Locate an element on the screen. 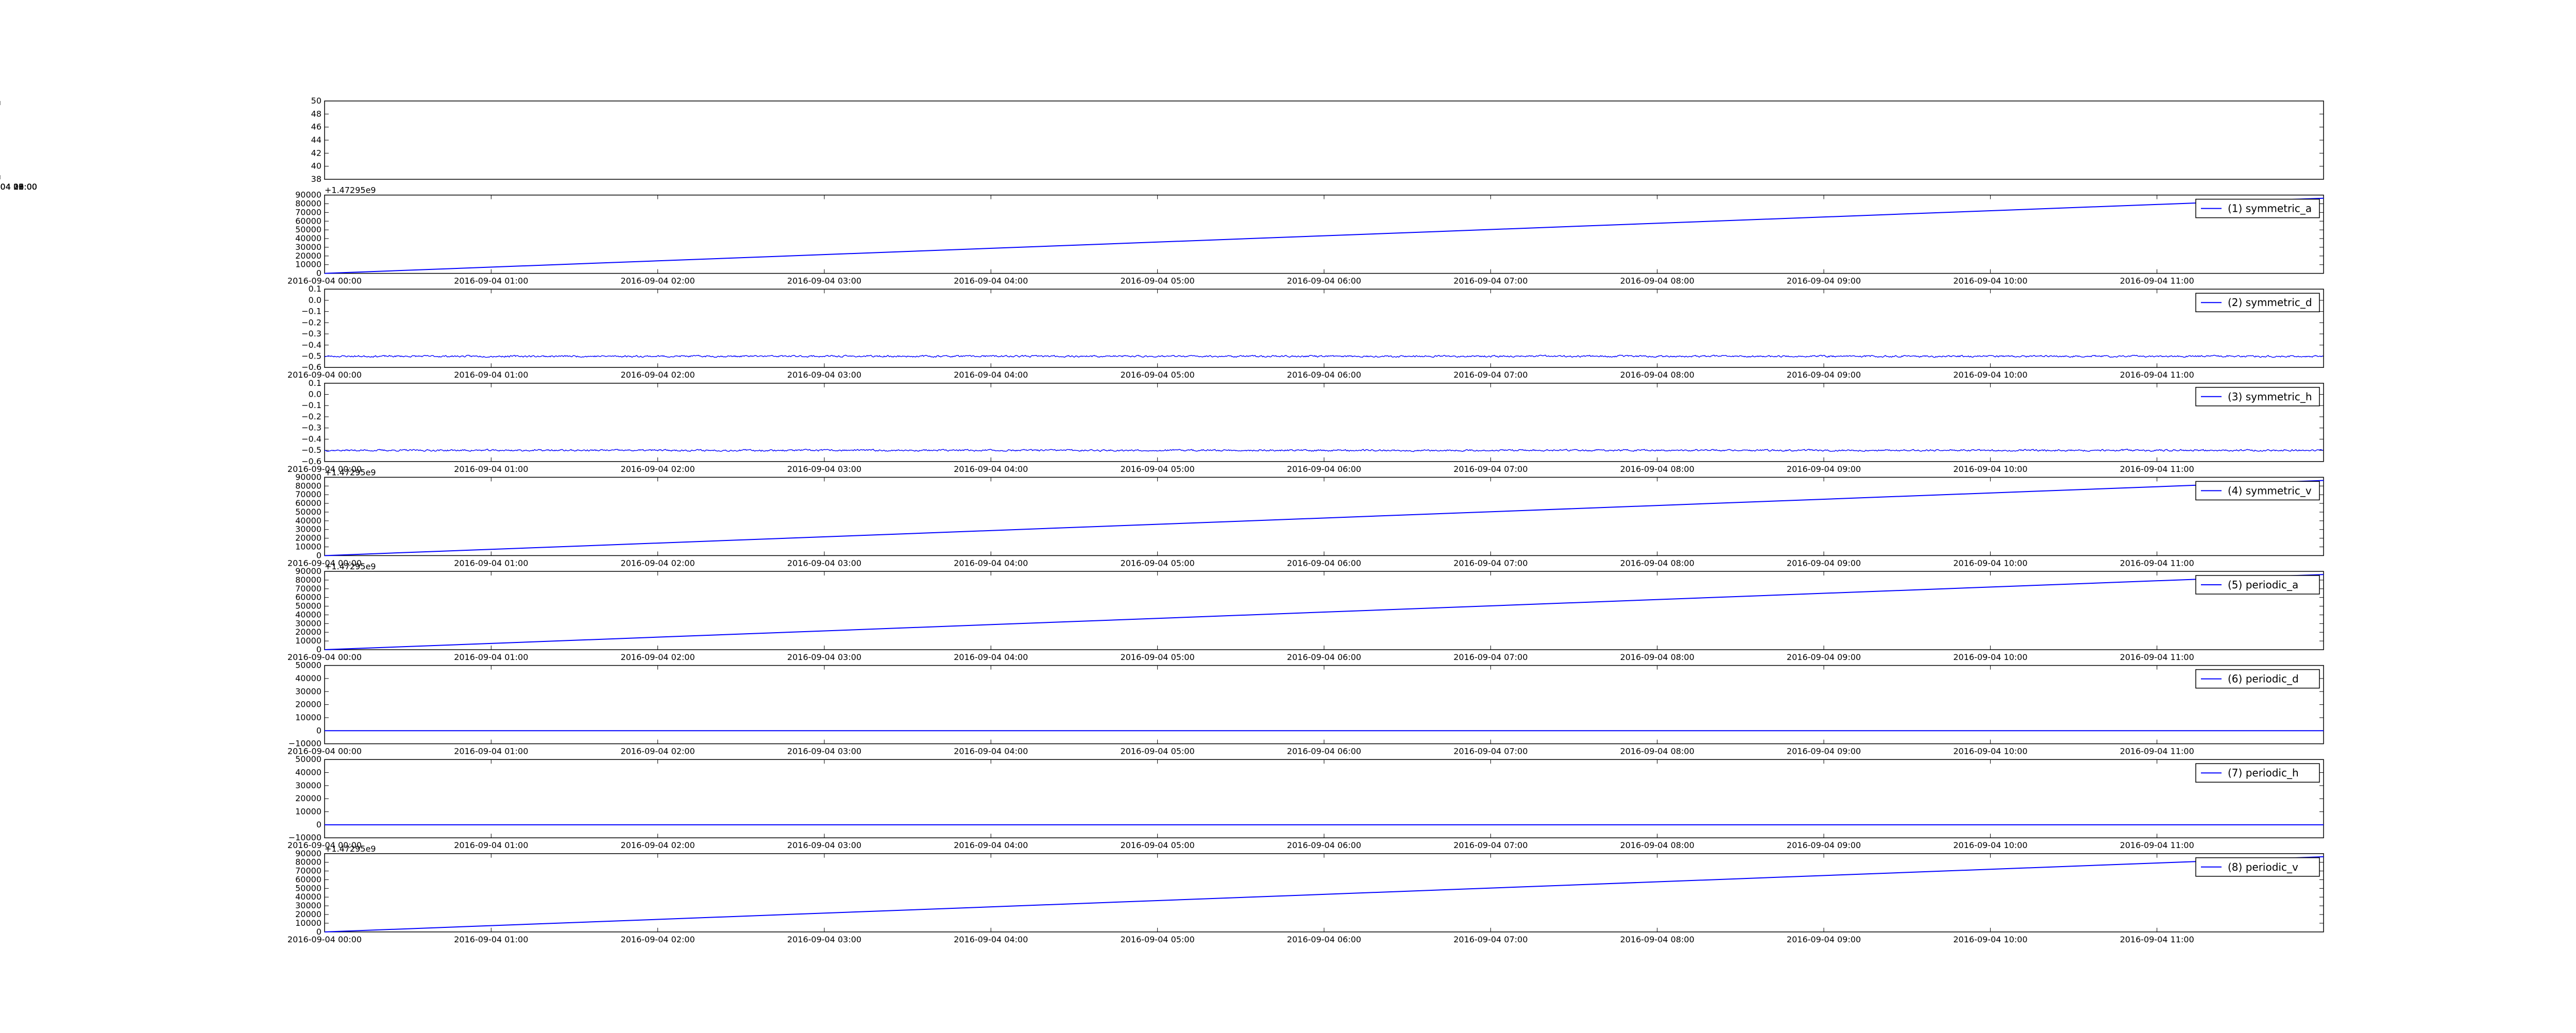 This screenshot has height=1033, width=2576. y-tick-label: −0.4 is located at coordinates (311, 439).